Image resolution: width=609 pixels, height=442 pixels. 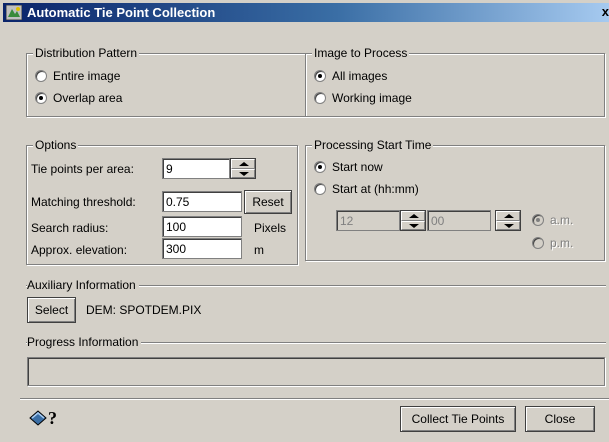 What do you see at coordinates (88, 98) in the screenshot?
I see `radio-label: Overlap area` at bounding box center [88, 98].